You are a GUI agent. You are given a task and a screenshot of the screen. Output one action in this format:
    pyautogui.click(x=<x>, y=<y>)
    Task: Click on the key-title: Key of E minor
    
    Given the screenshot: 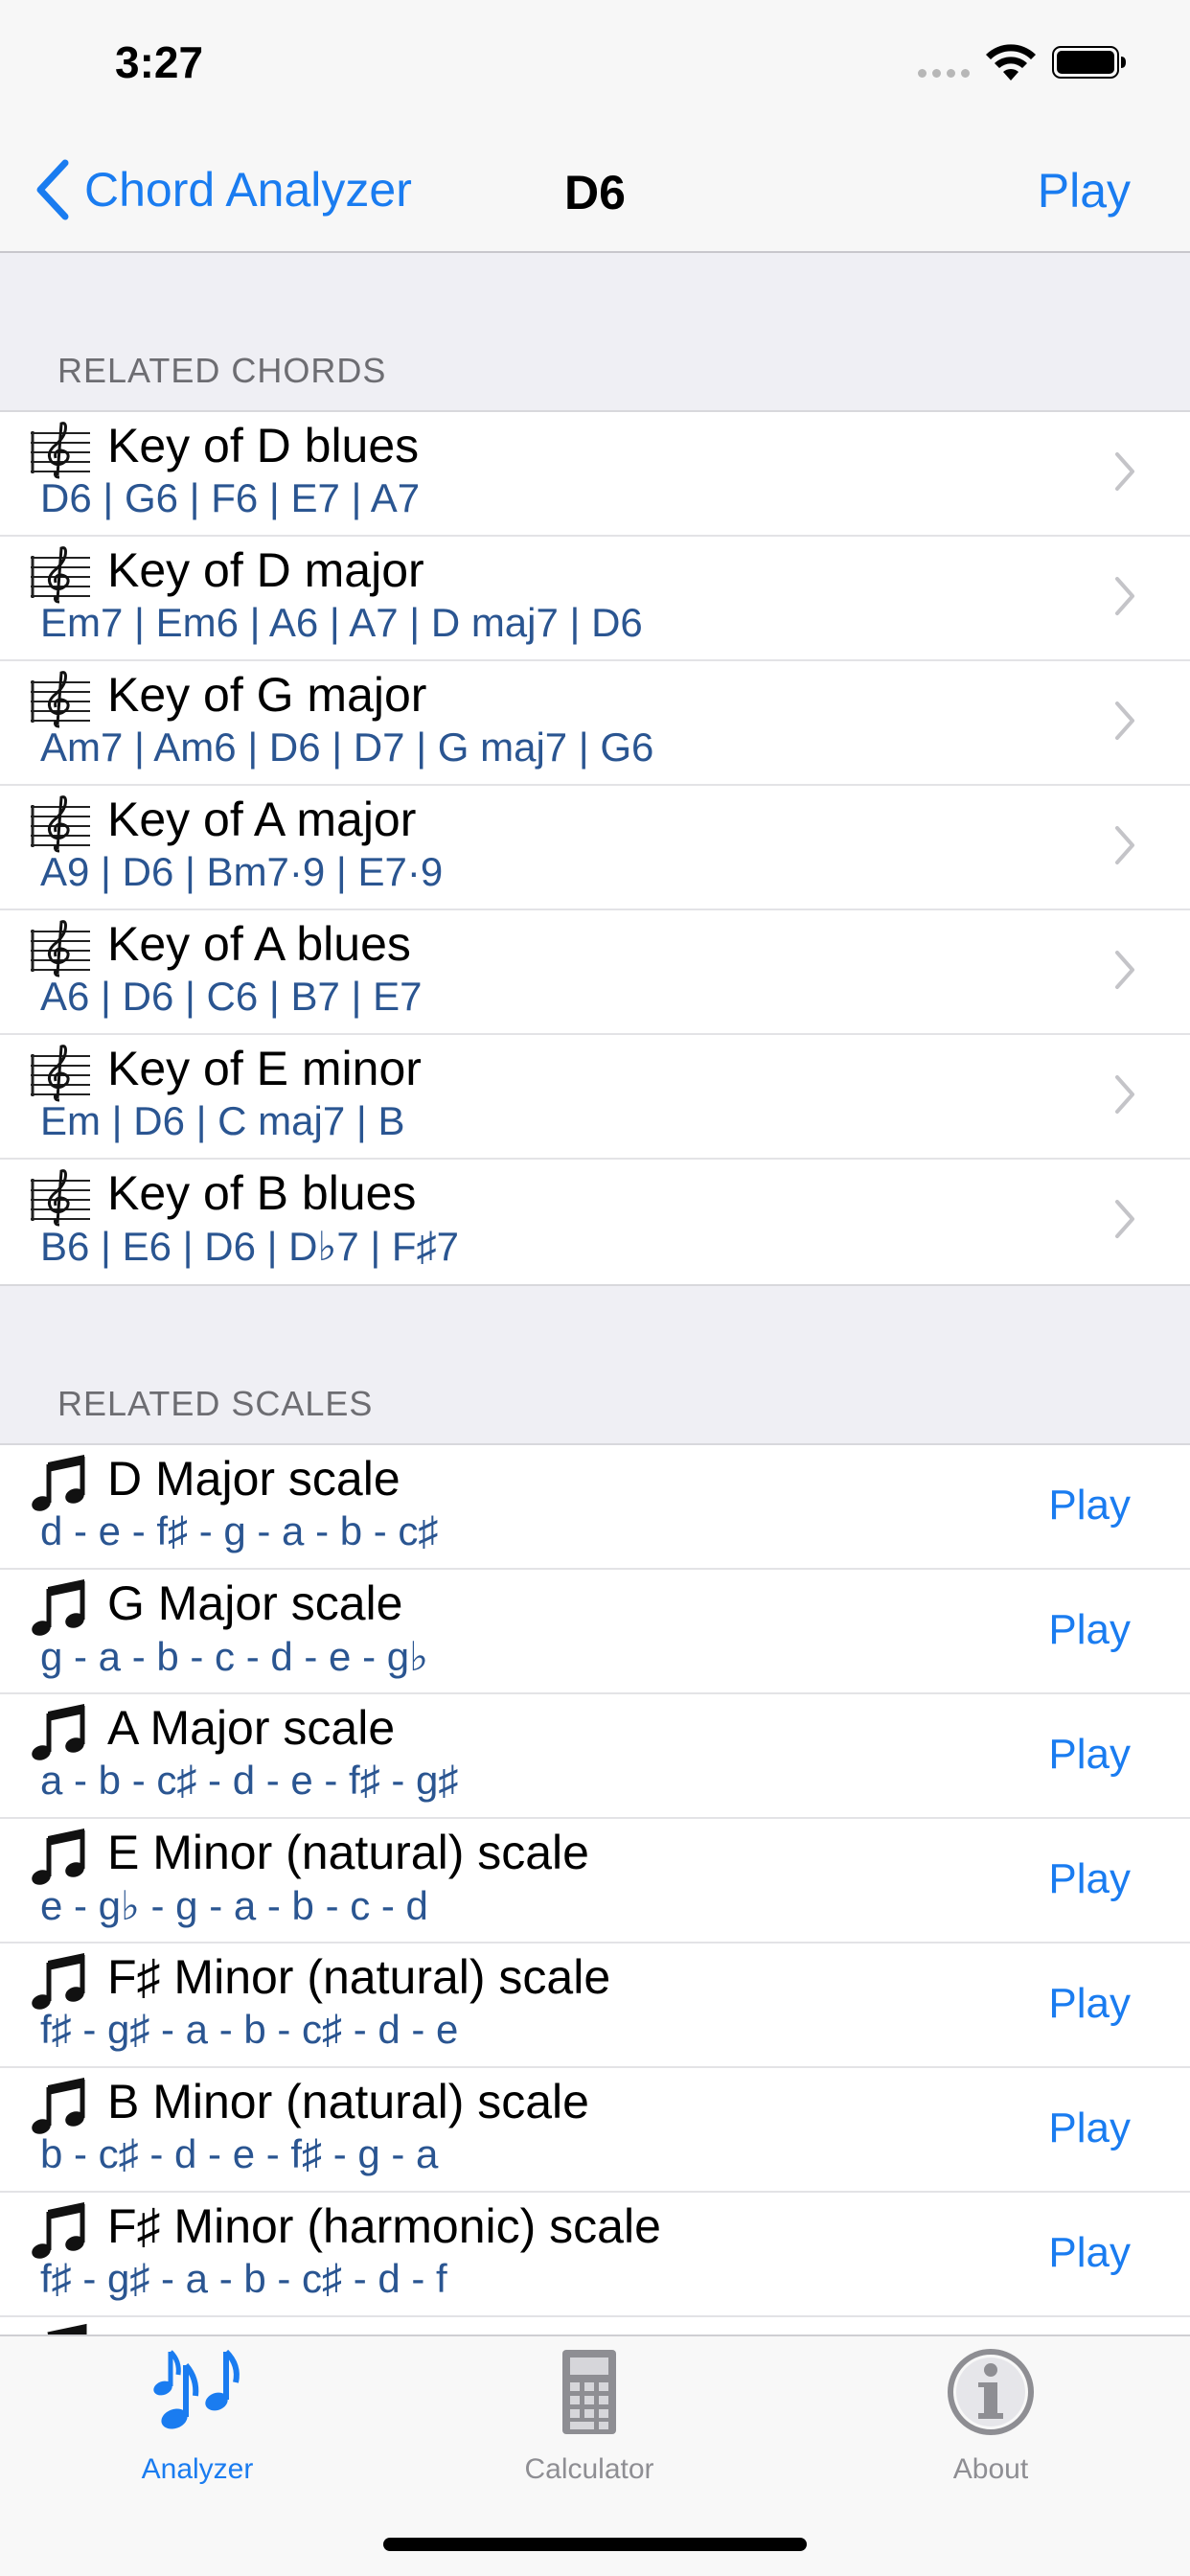 What is the action you would take?
    pyautogui.click(x=264, y=1068)
    